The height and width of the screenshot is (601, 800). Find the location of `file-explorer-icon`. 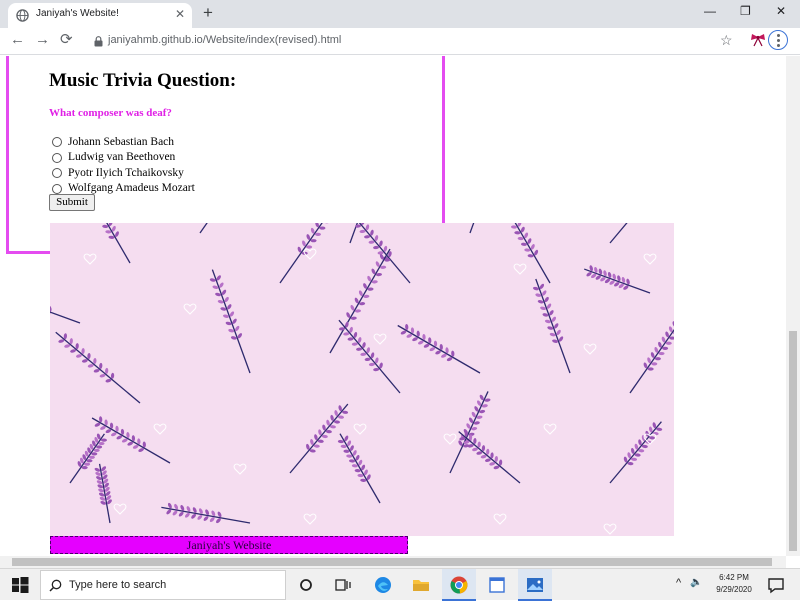

file-explorer-icon is located at coordinates (421, 585).